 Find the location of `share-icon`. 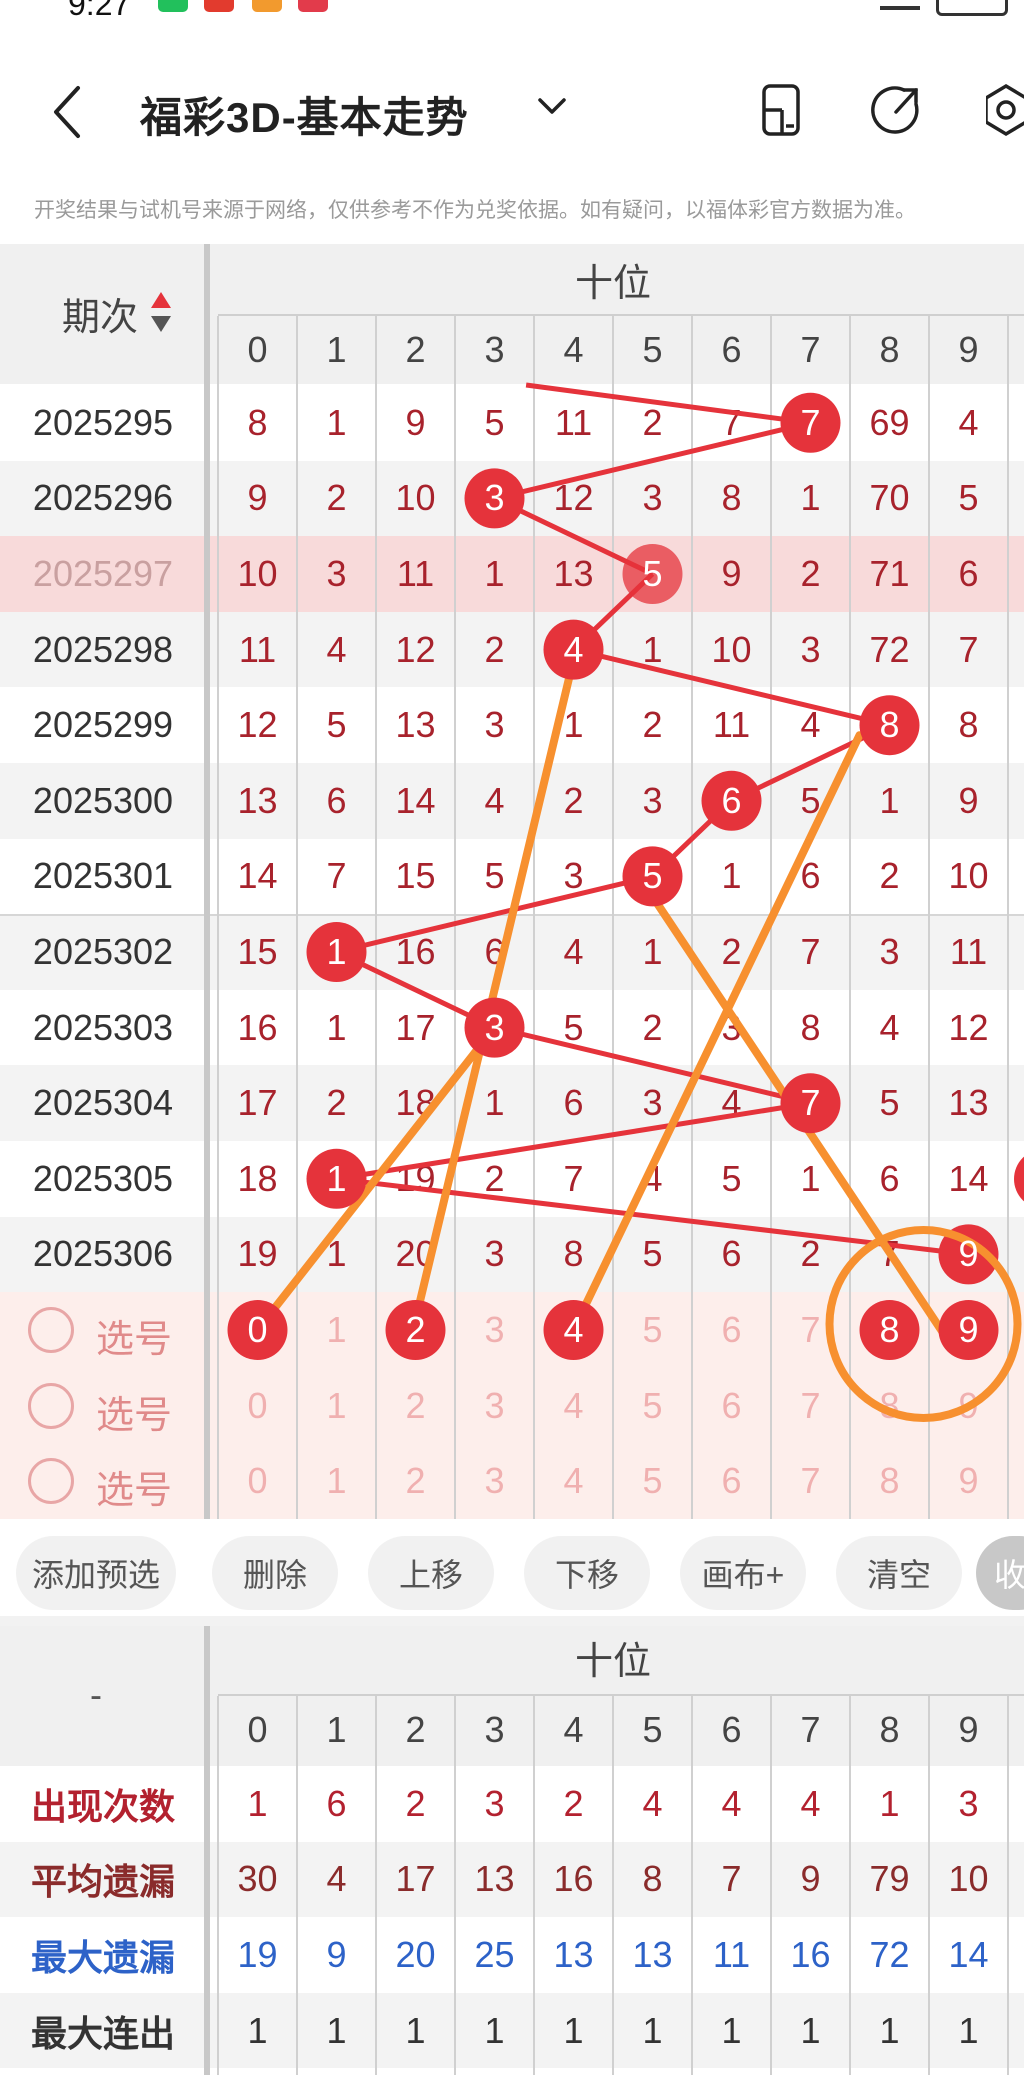

share-icon is located at coordinates (896, 110).